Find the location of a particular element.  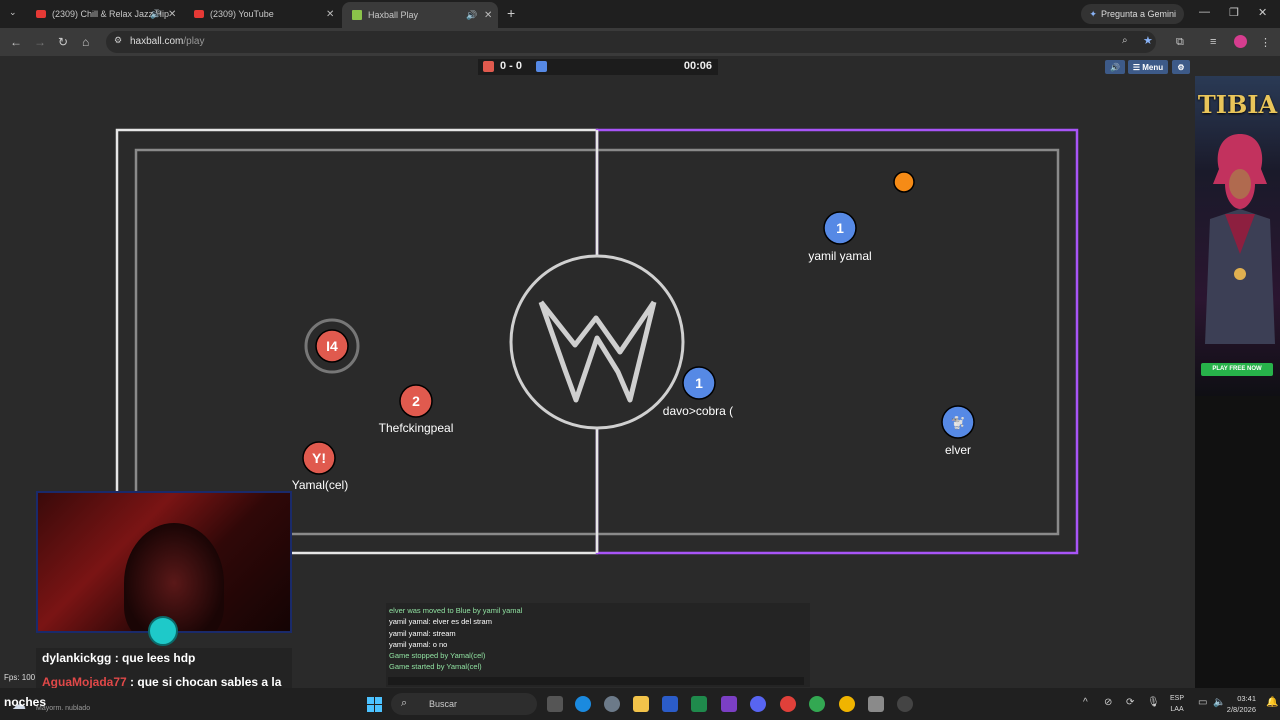

player-avatar: 🐩 is located at coordinates (958, 422).